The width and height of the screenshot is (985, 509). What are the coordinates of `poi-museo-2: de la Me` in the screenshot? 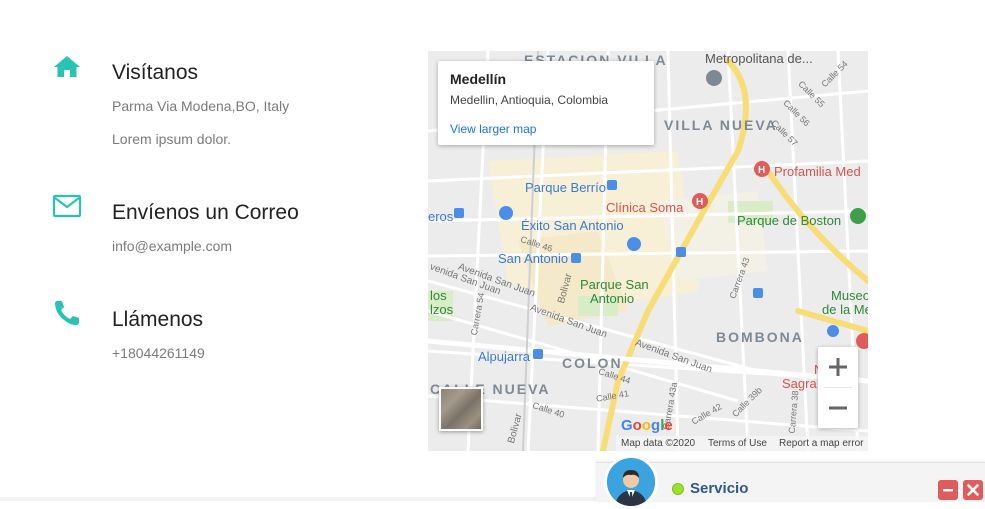 It's located at (845, 309).